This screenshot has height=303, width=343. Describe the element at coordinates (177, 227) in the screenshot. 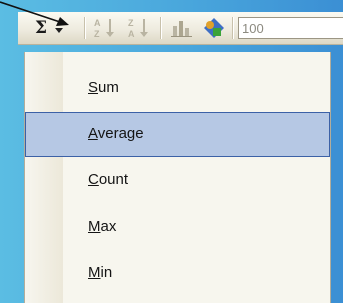

I see `menu-item-max: Max` at that location.